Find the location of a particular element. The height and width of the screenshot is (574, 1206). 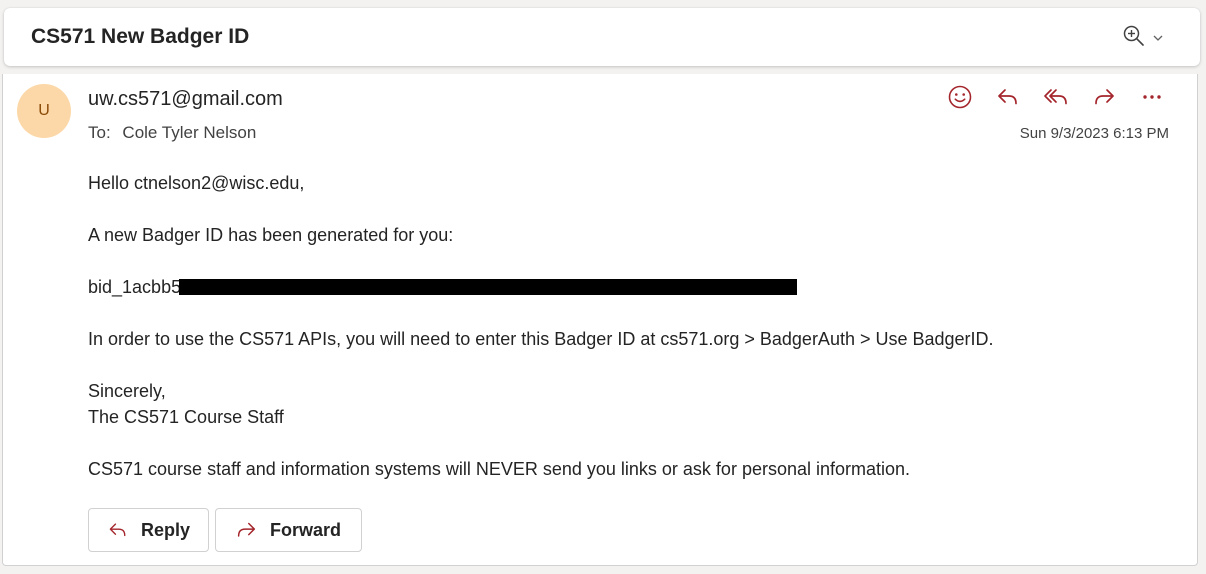

badger-id-line: bid_1acbb5 is located at coordinates (632, 287).